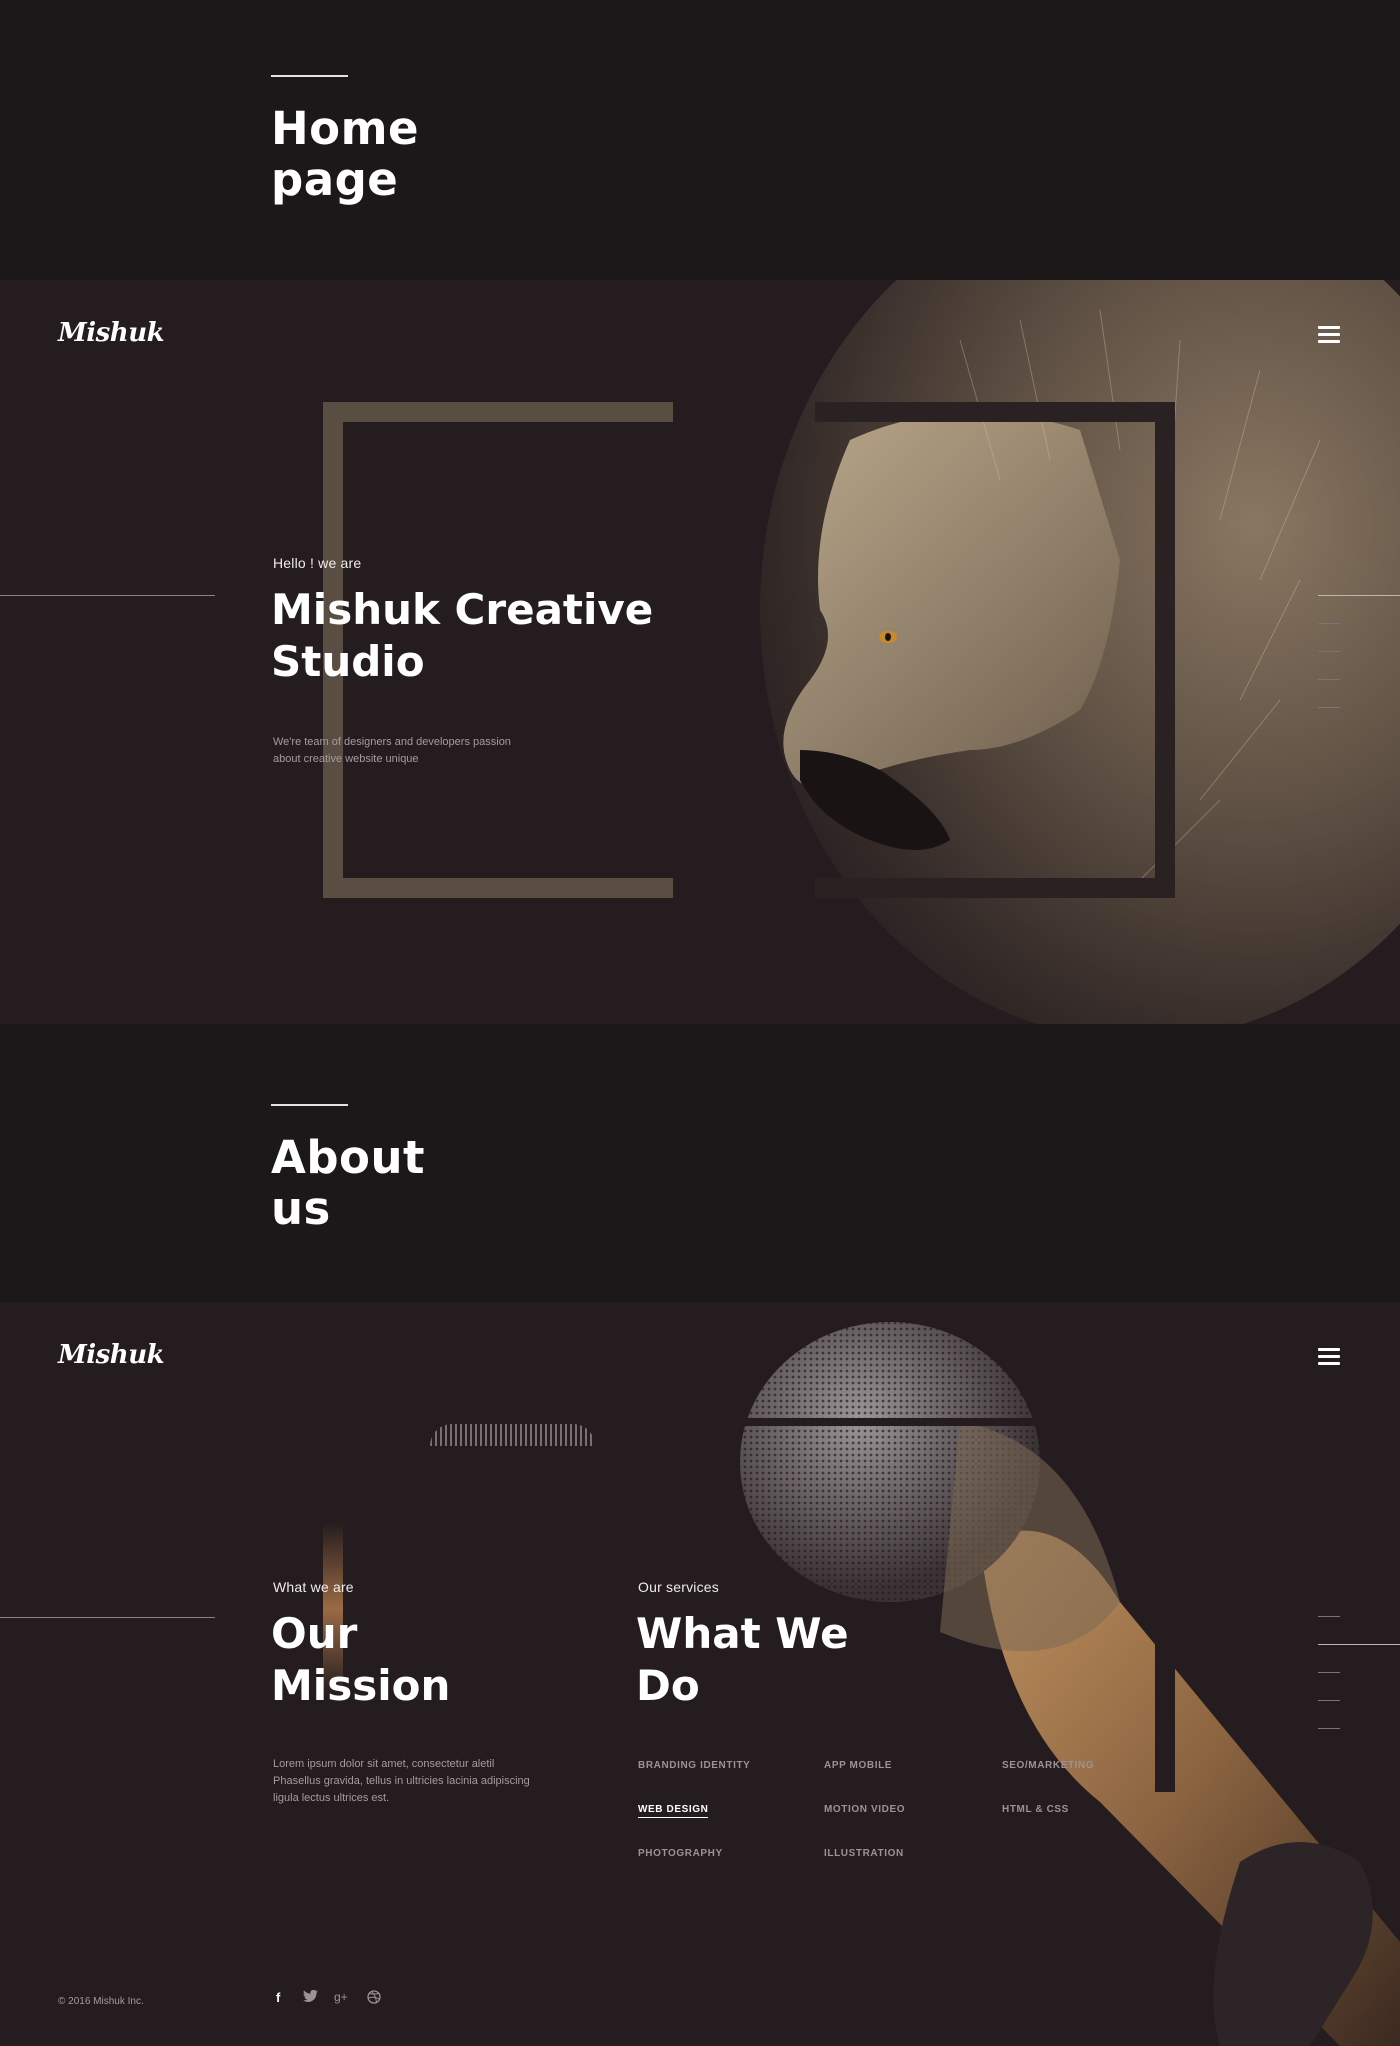 The width and height of the screenshot is (1400, 2046). What do you see at coordinates (341, 1997) in the screenshot?
I see `google-plus-icon: g+` at bounding box center [341, 1997].